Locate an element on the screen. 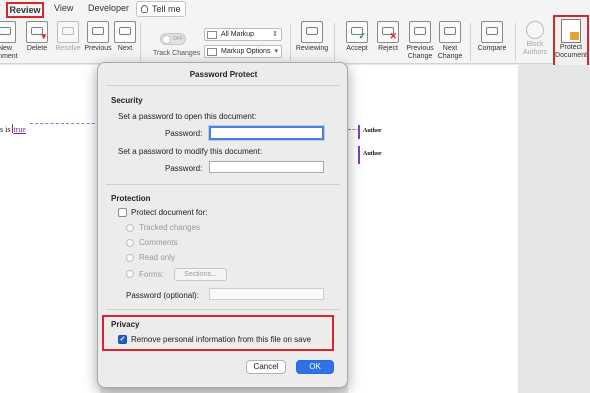 This screenshot has height=393, width=590. block-authors-button: Block Authors is located at coordinates (535, 39).